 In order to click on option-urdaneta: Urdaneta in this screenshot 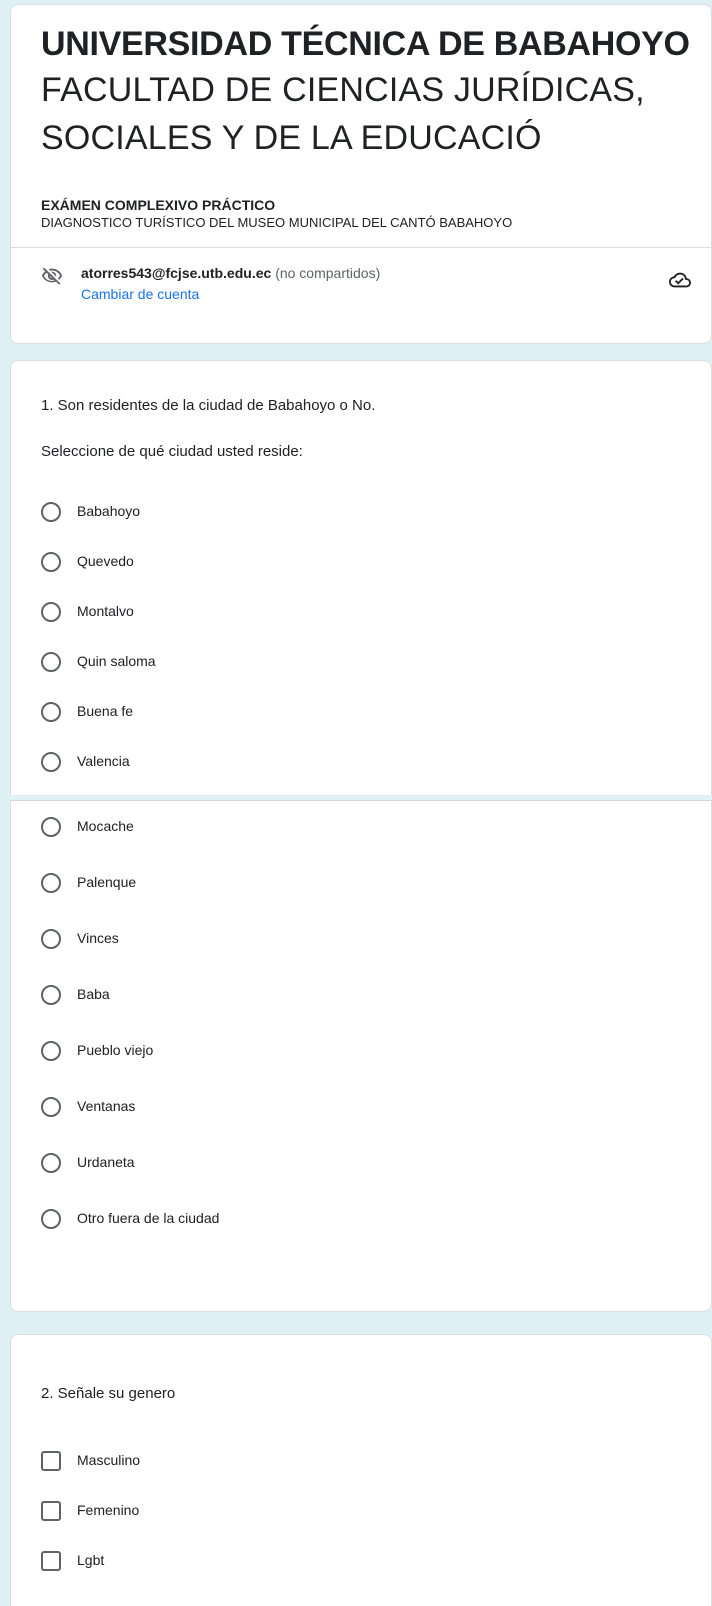, I will do `click(241, 1164)`.